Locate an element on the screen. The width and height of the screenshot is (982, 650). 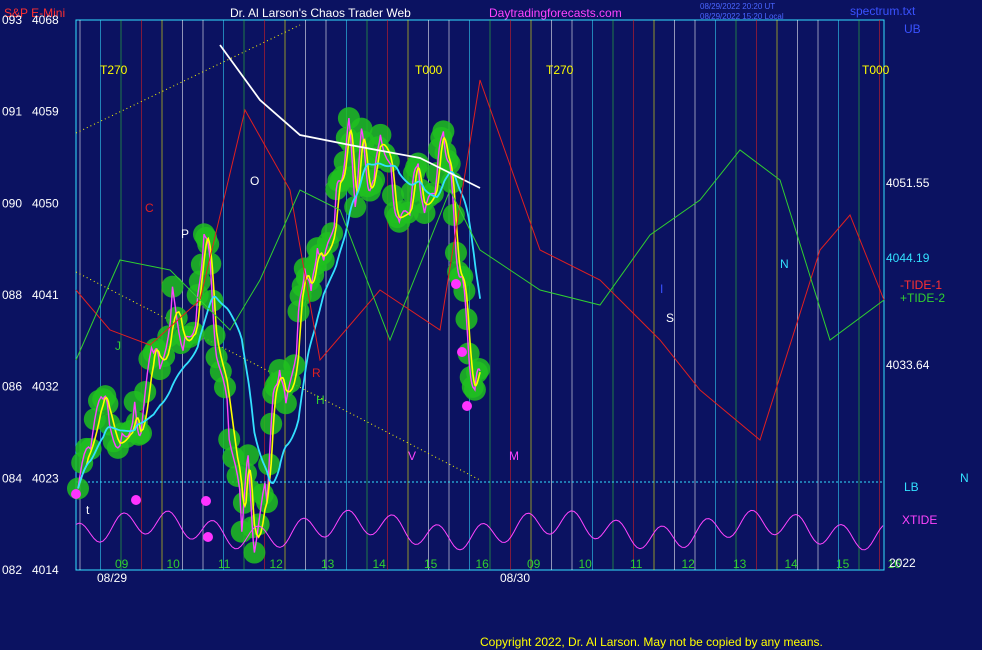
legend-entry: -TIDE-1 is located at coordinates (921, 285).